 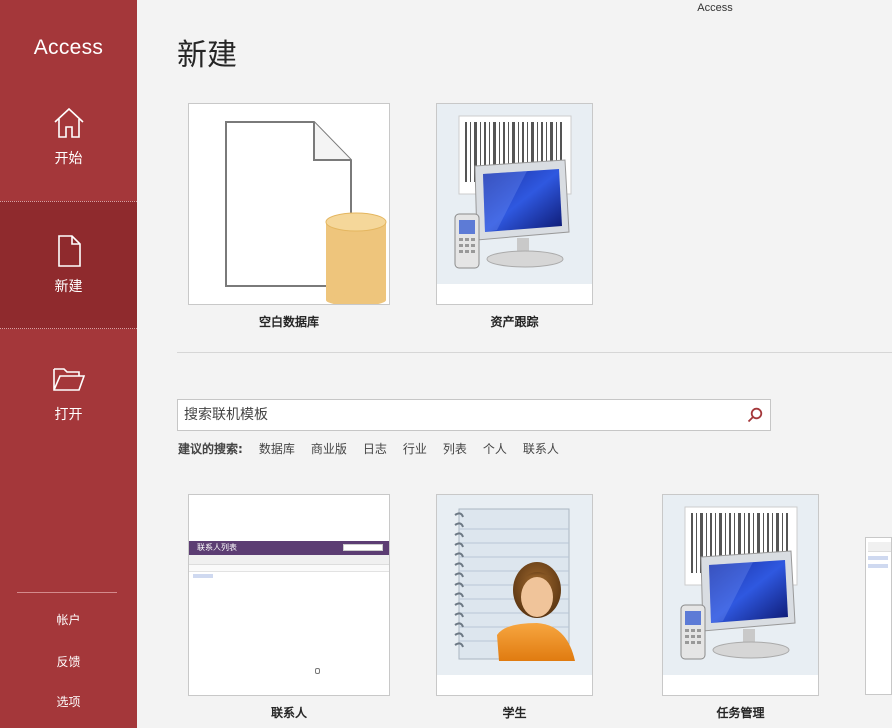 I want to click on template-students-label: 学生, so click(x=514, y=713).